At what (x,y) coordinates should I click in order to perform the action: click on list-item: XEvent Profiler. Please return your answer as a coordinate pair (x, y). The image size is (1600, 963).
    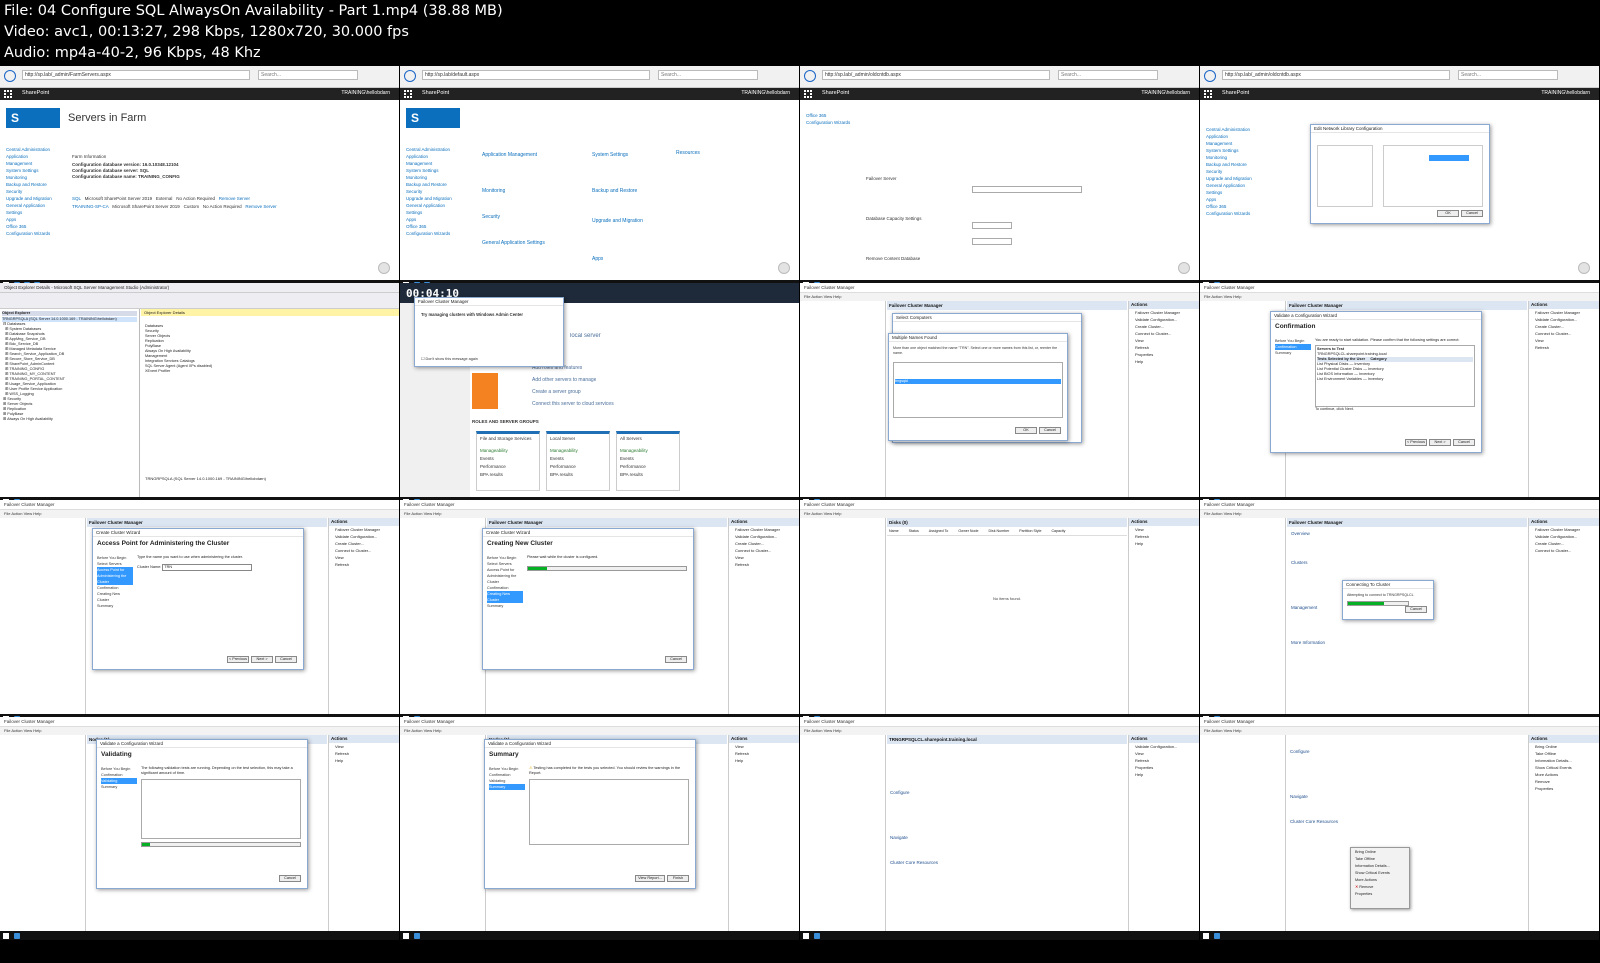
    Looking at the image, I should click on (270, 371).